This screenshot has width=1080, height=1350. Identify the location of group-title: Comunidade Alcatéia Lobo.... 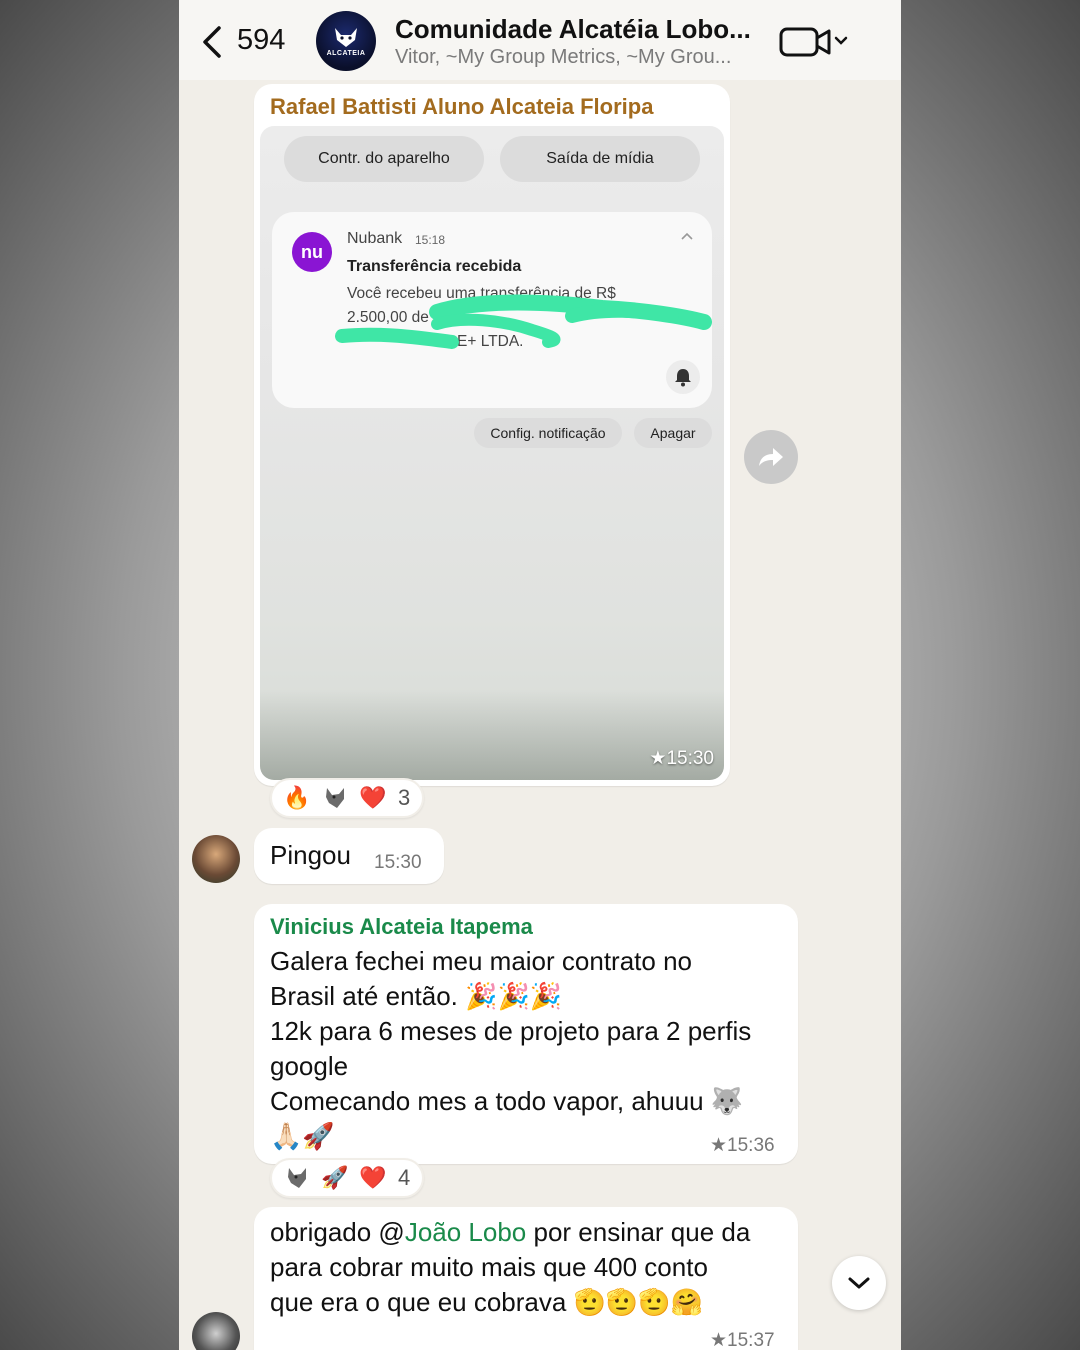
(580, 29).